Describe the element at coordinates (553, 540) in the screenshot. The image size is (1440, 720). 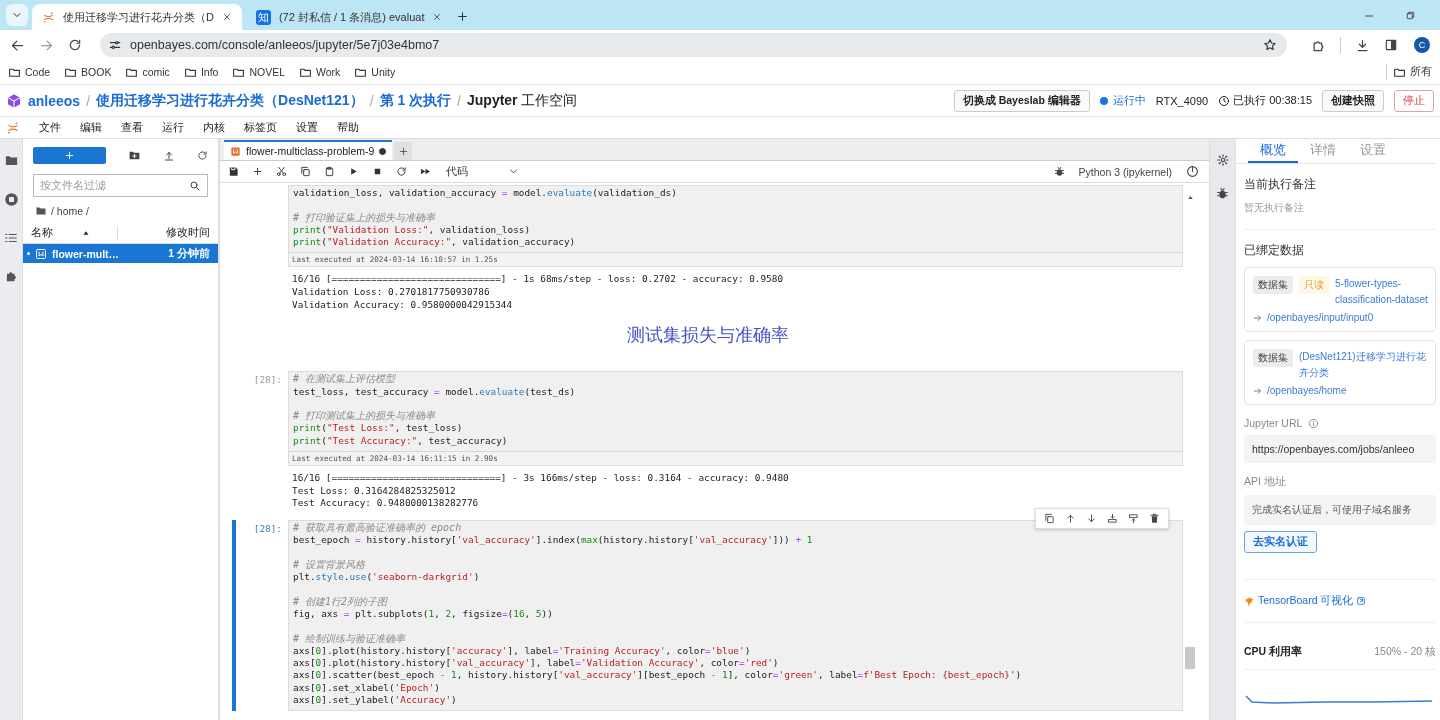
I see `code-line: best_epoch = history.history['val_accuracy'].index(max(history.history['val_accuracy'])) + 1` at that location.